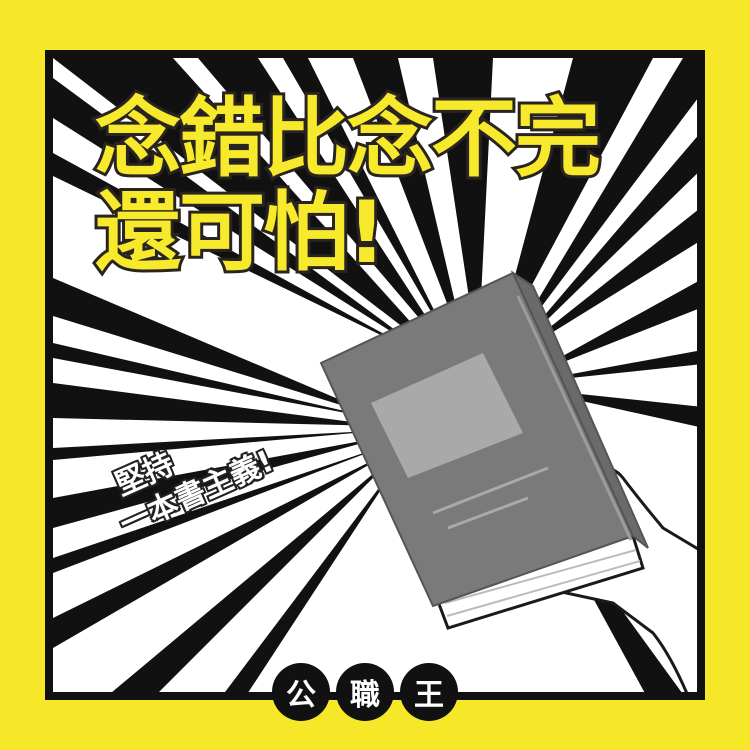 Image resolution: width=750 pixels, height=750 pixels. What do you see at coordinates (348, 139) in the screenshot?
I see `headline-line-1: 念錯比念不完` at bounding box center [348, 139].